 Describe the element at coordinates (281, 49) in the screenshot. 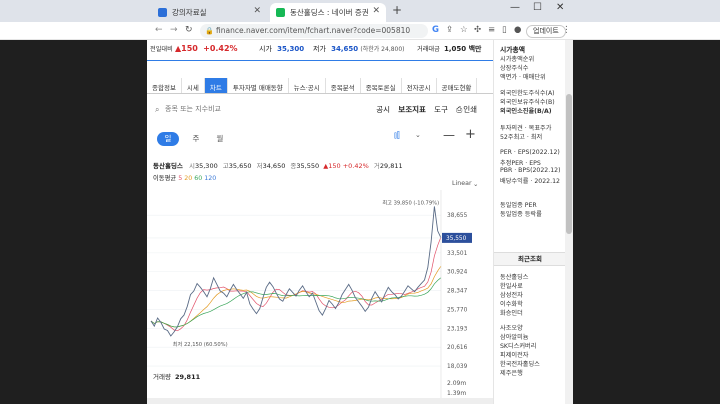

I see `open-price: 시가 35,300` at that location.